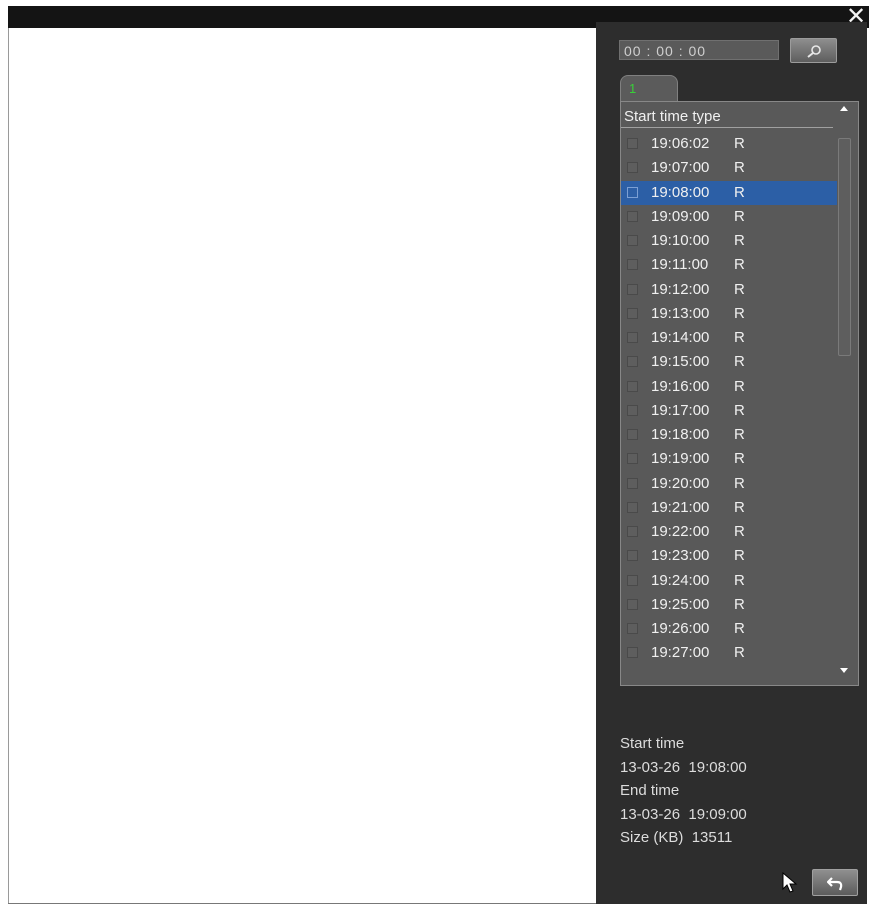 This screenshot has width=869, height=906. I want to click on list-item: 19:16:00 R, so click(729, 387).